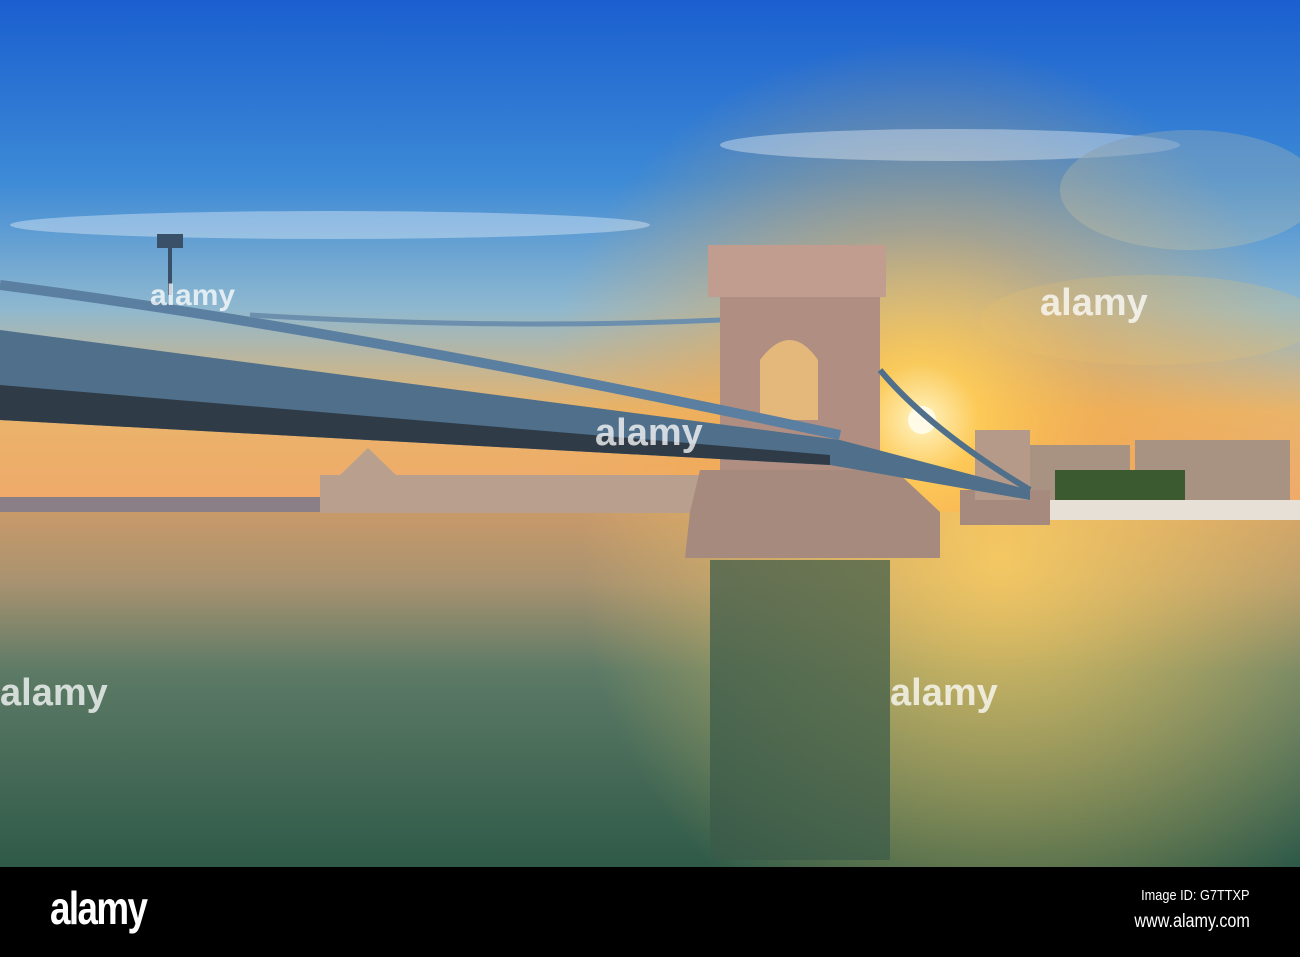  Describe the element at coordinates (1192, 921) in the screenshot. I see `site-url: www.alamy.com` at that location.